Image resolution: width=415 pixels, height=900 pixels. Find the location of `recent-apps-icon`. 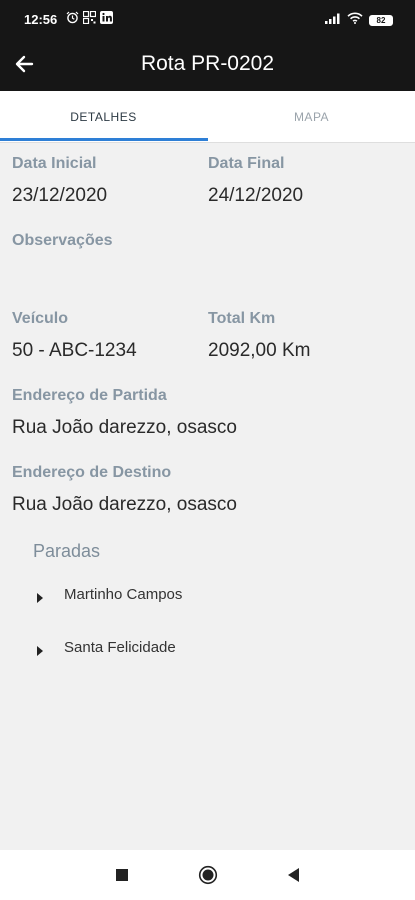

recent-apps-icon is located at coordinates (122, 877).